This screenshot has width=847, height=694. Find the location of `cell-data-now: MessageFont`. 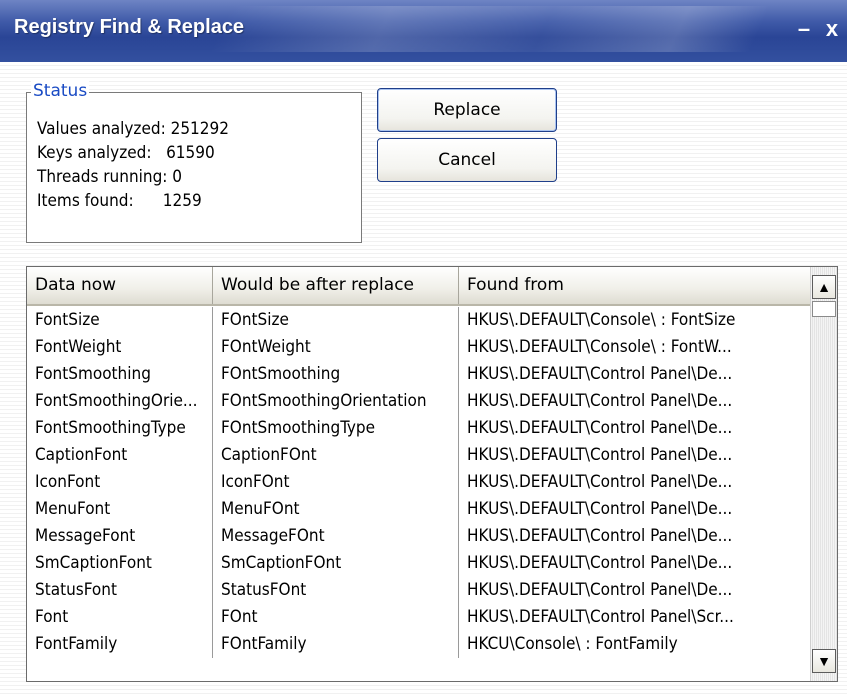

cell-data-now: MessageFont is located at coordinates (120, 536).